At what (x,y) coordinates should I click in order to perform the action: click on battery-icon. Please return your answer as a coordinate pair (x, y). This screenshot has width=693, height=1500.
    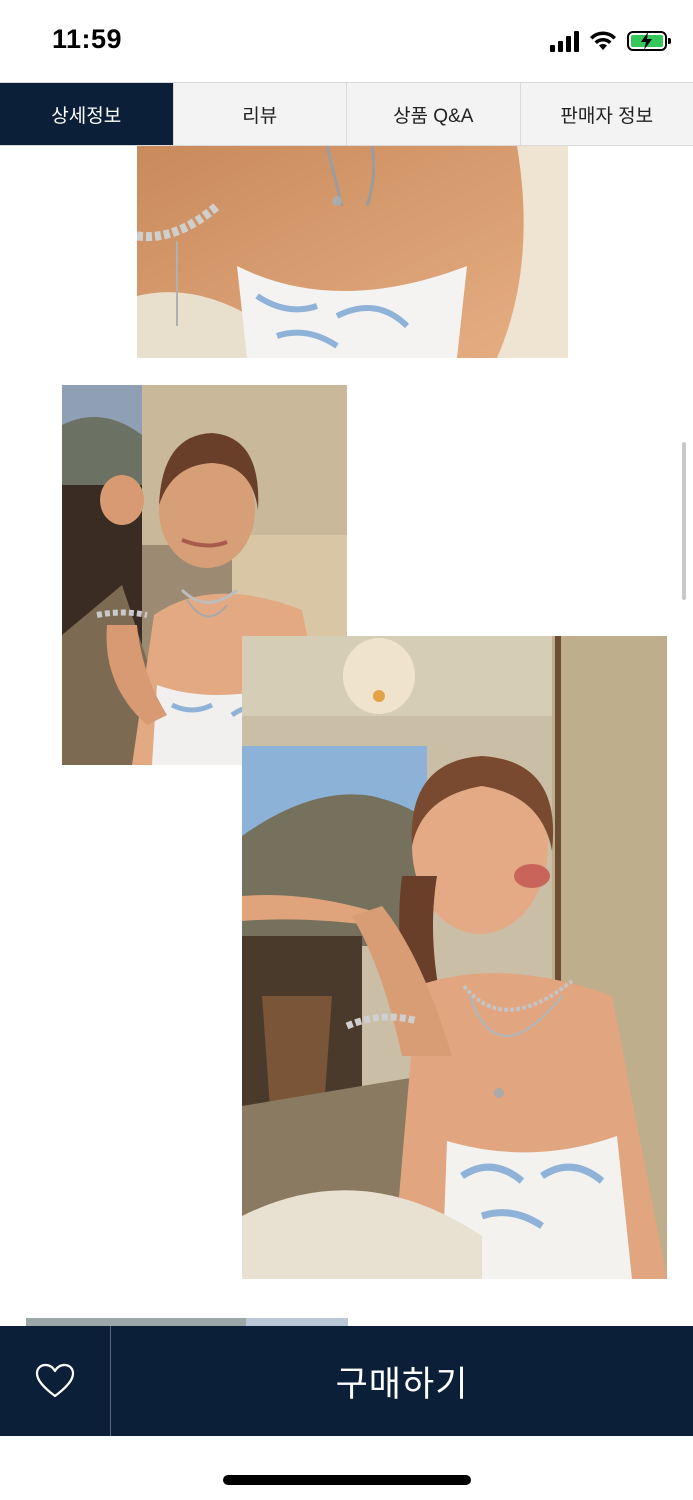
    Looking at the image, I should click on (649, 41).